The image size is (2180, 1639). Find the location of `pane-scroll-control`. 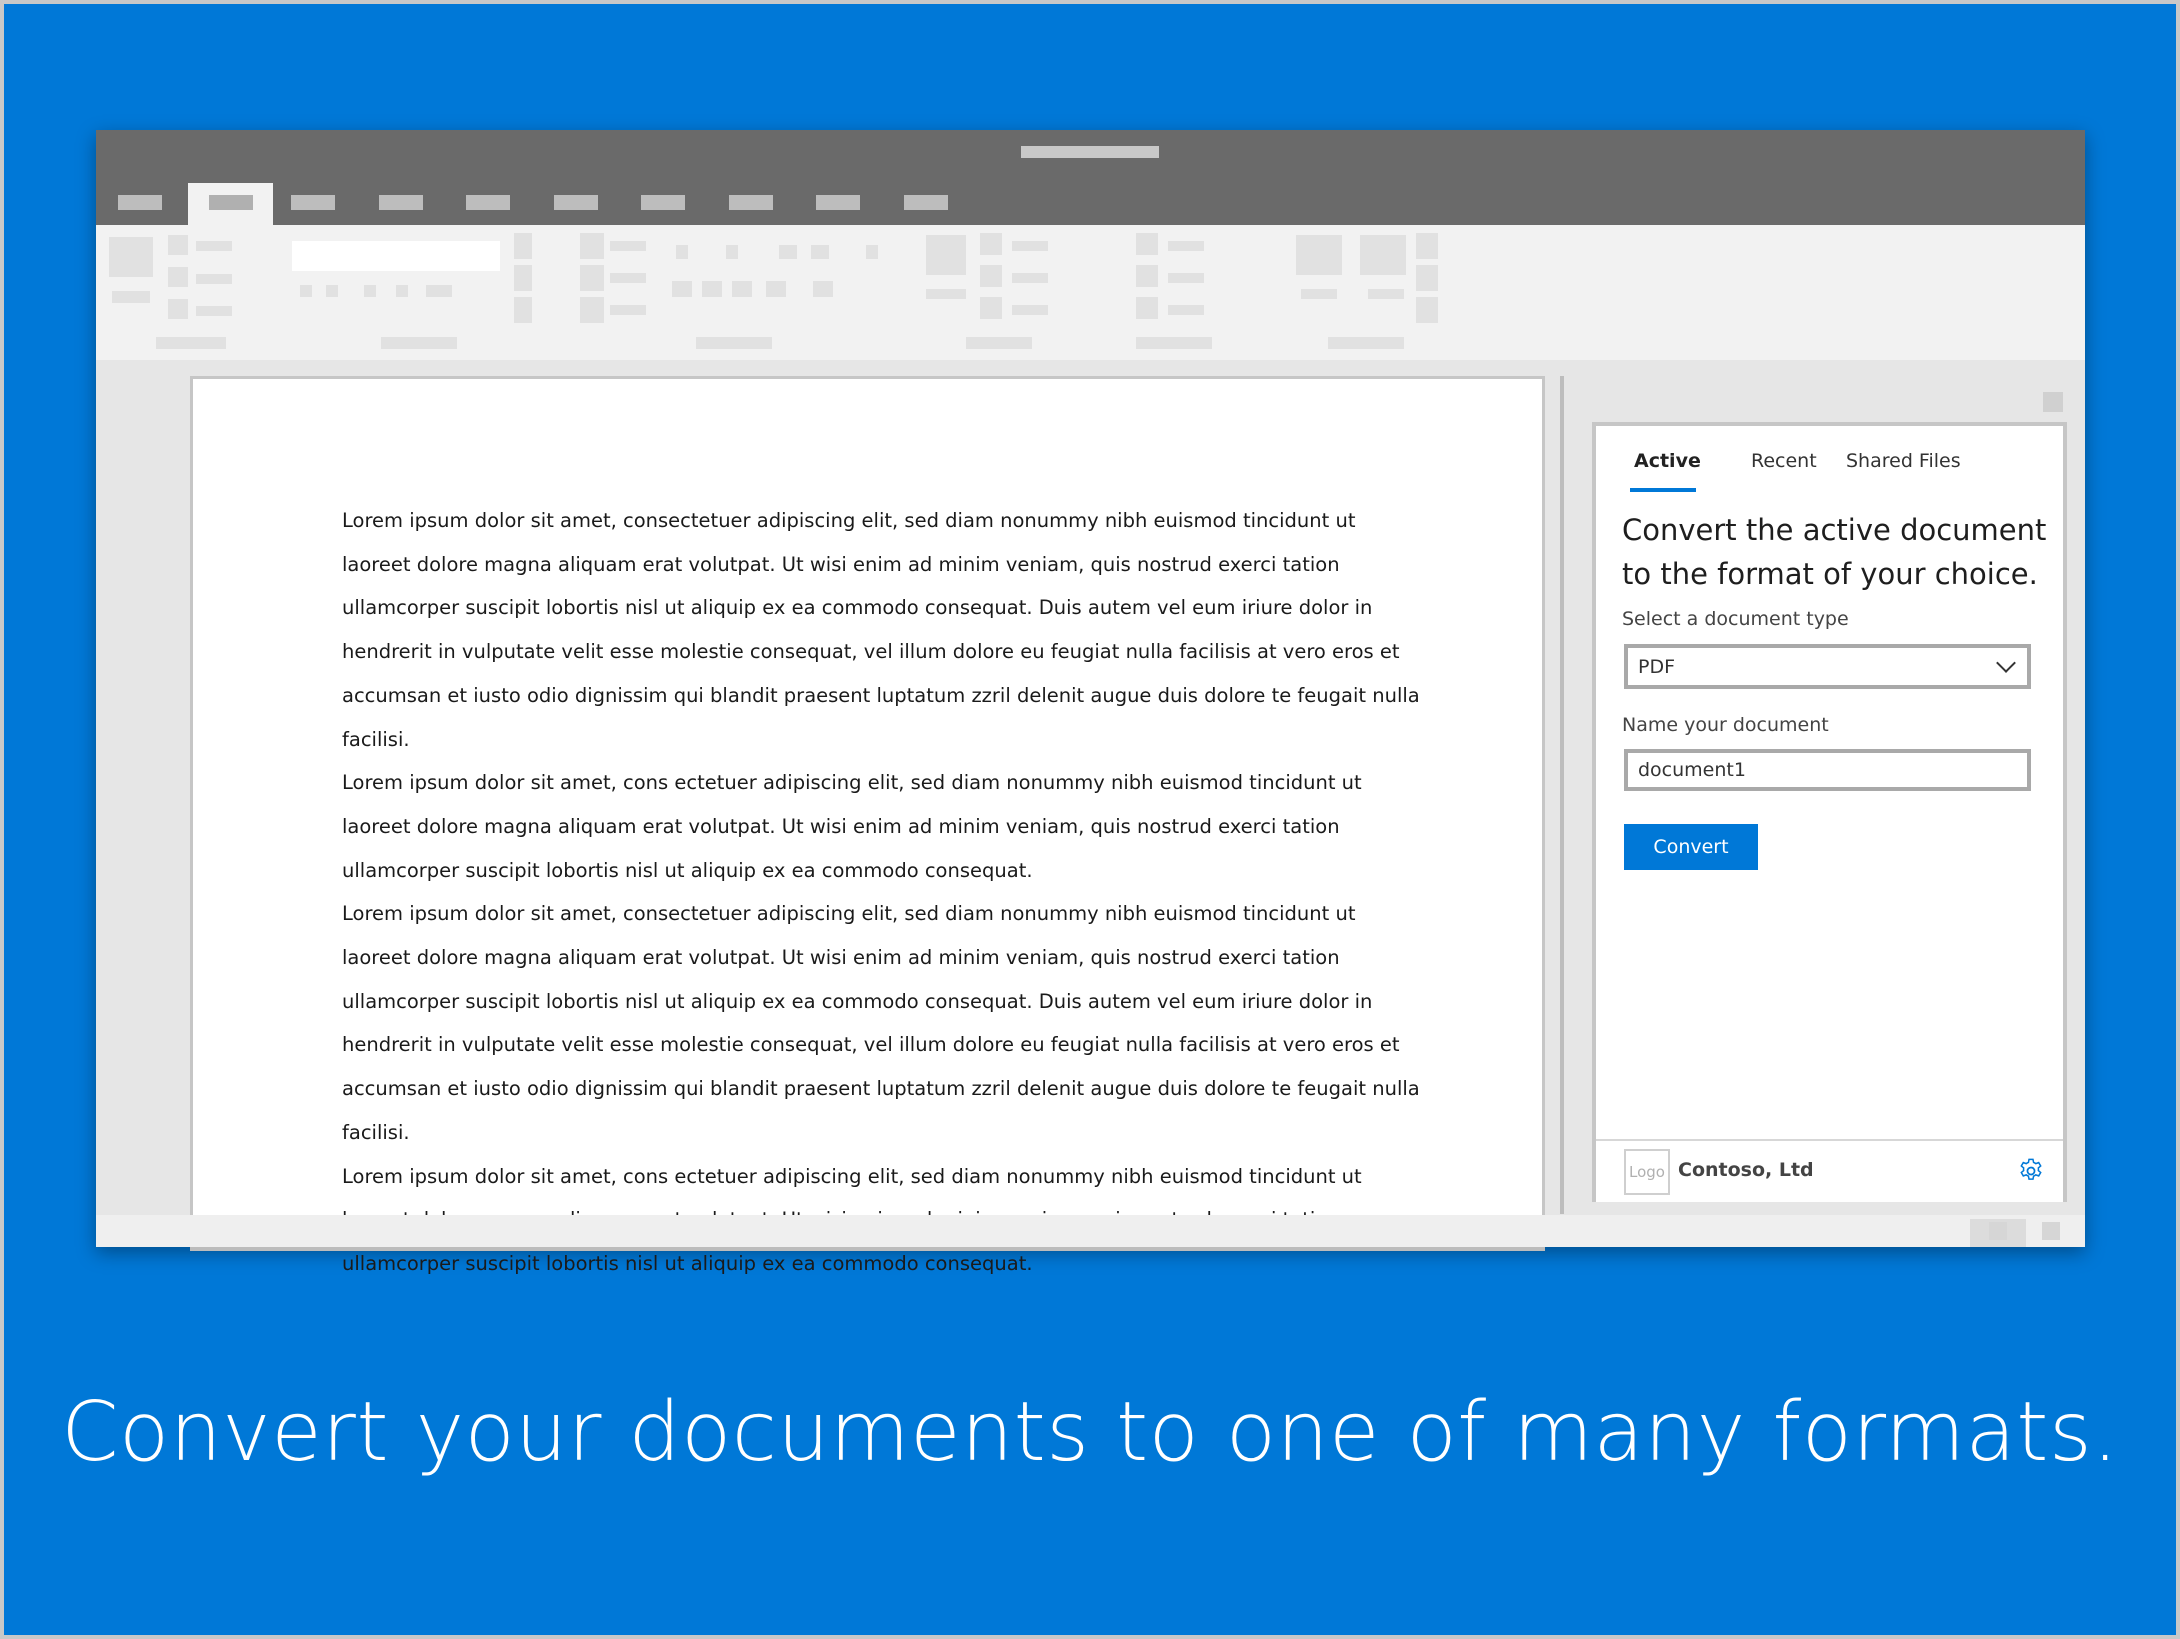

pane-scroll-control is located at coordinates (2053, 402).